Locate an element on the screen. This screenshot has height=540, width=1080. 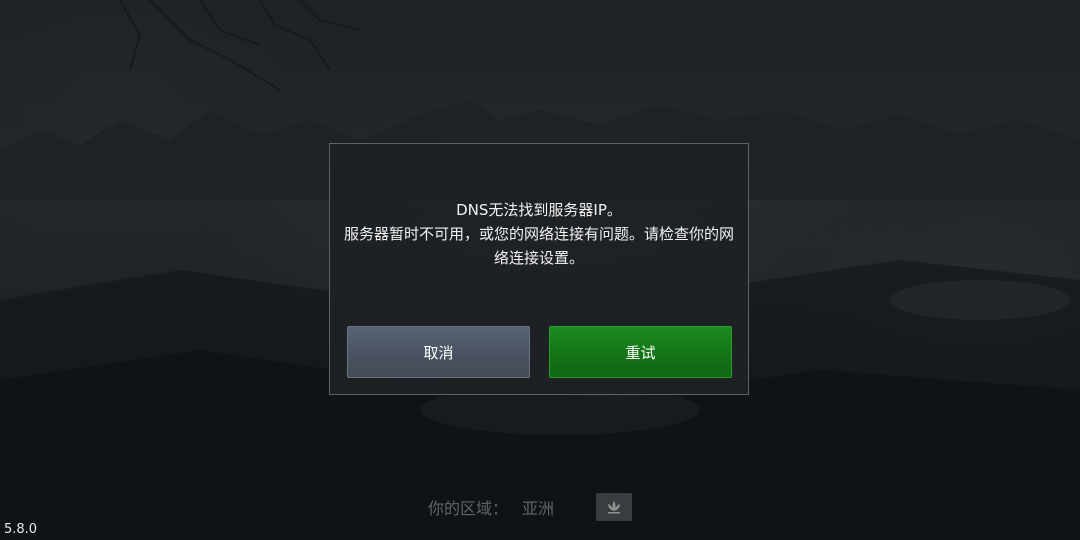
dialog-message-line2: 服务器暂时不可用，或您的网络连接有问题。请检查你的网络连接设置。 is located at coordinates (538, 246).